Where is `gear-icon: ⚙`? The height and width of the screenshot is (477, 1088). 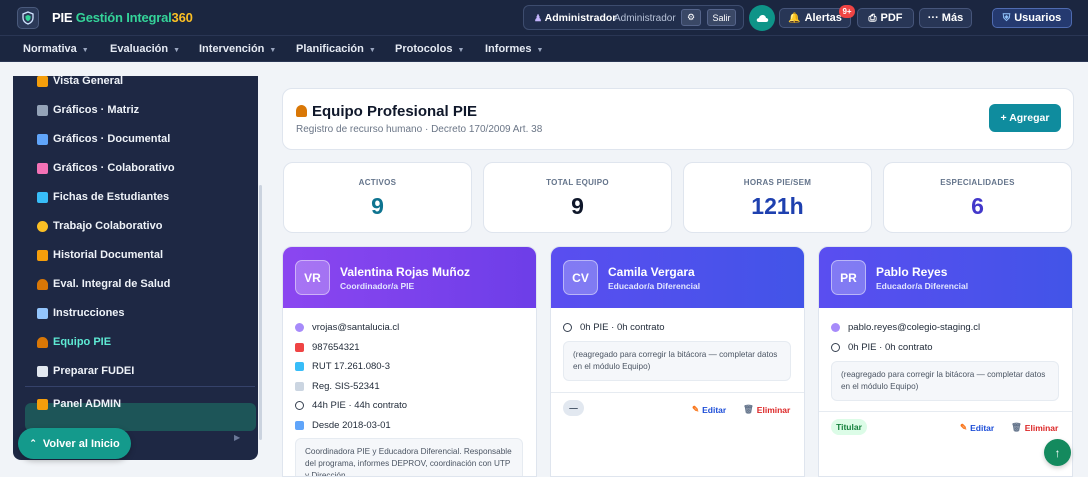 gear-icon: ⚙ is located at coordinates (691, 17).